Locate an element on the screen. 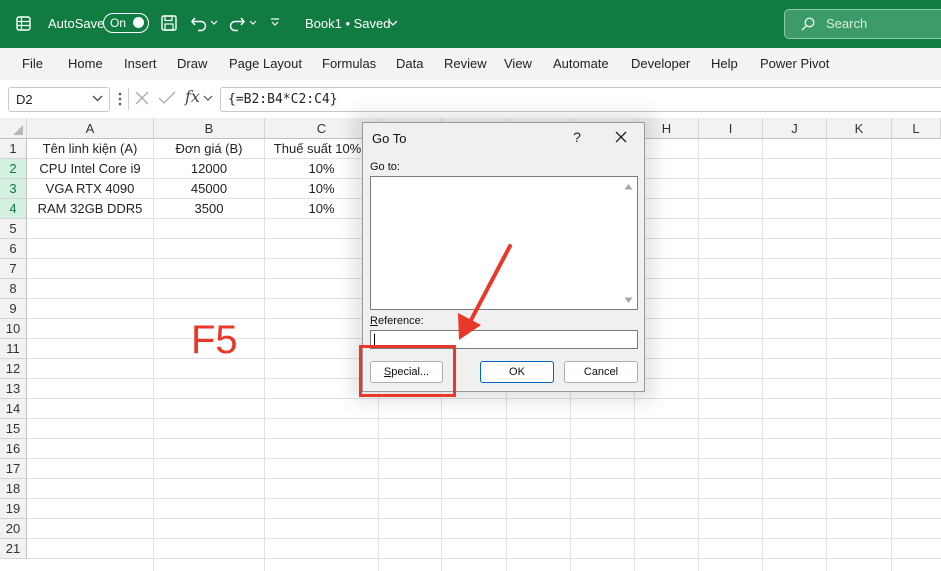 The width and height of the screenshot is (941, 571). menu-help: Help is located at coordinates (724, 63).